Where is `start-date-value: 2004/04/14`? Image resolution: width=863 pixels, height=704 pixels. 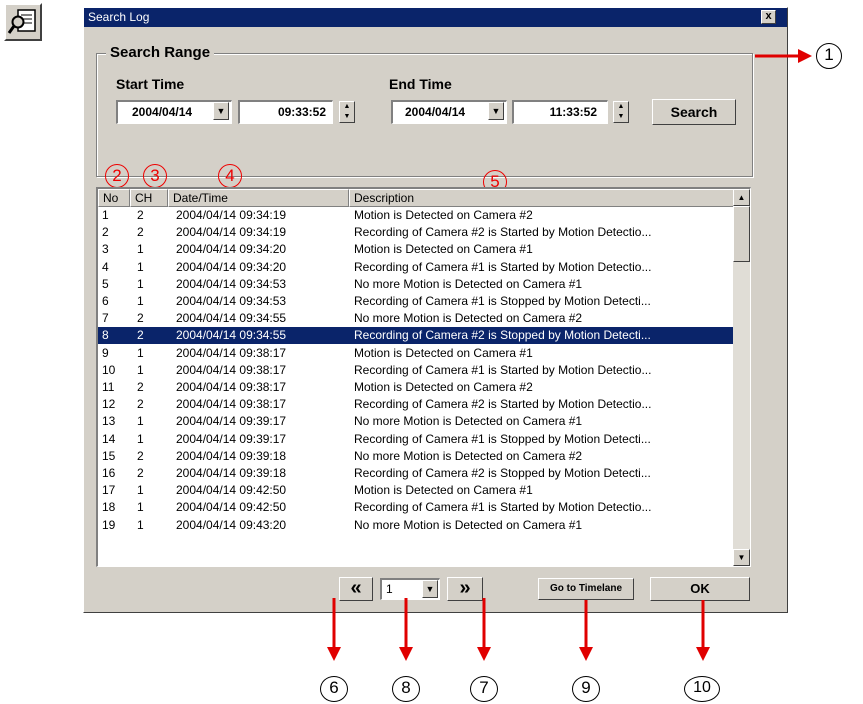 start-date-value: 2004/04/14 is located at coordinates (162, 112).